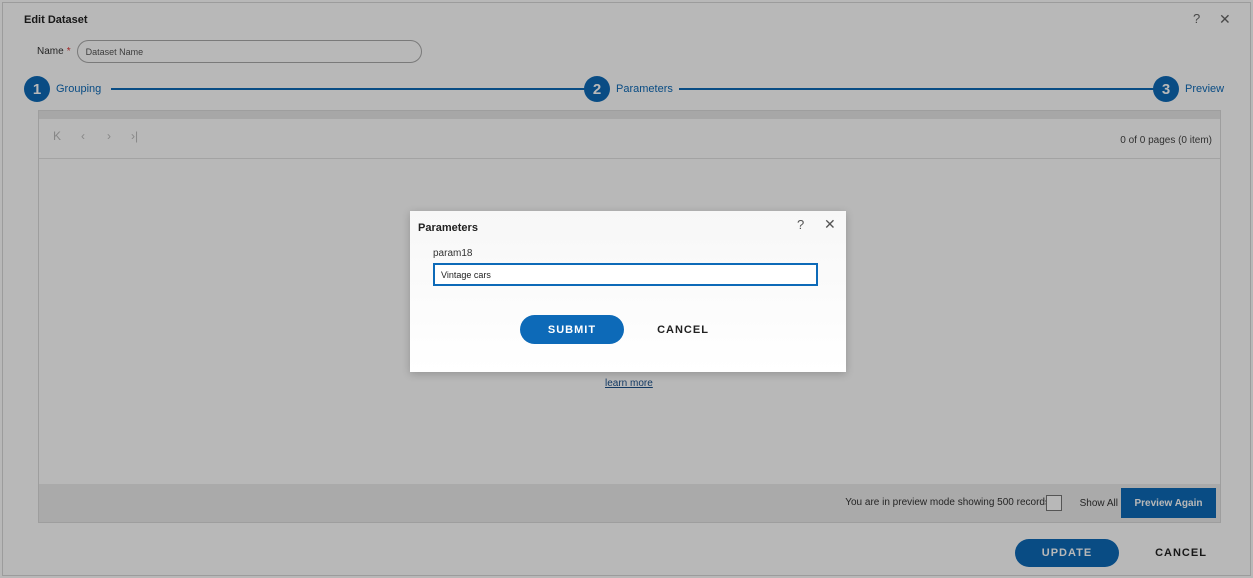 Image resolution: width=1253 pixels, height=578 pixels. I want to click on help-icon: ?, so click(800, 224).